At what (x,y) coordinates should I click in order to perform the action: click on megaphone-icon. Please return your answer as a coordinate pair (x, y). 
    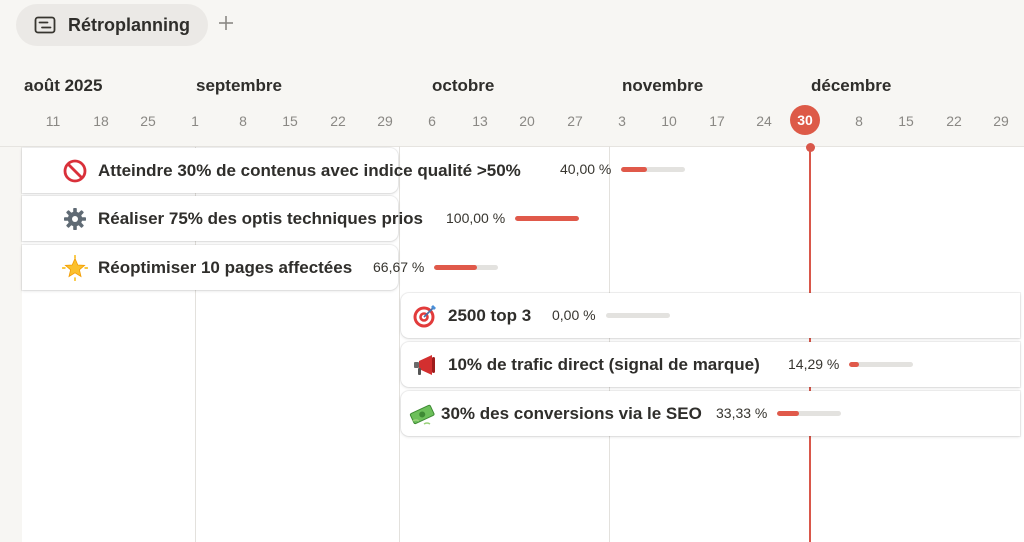
    Looking at the image, I should click on (425, 365).